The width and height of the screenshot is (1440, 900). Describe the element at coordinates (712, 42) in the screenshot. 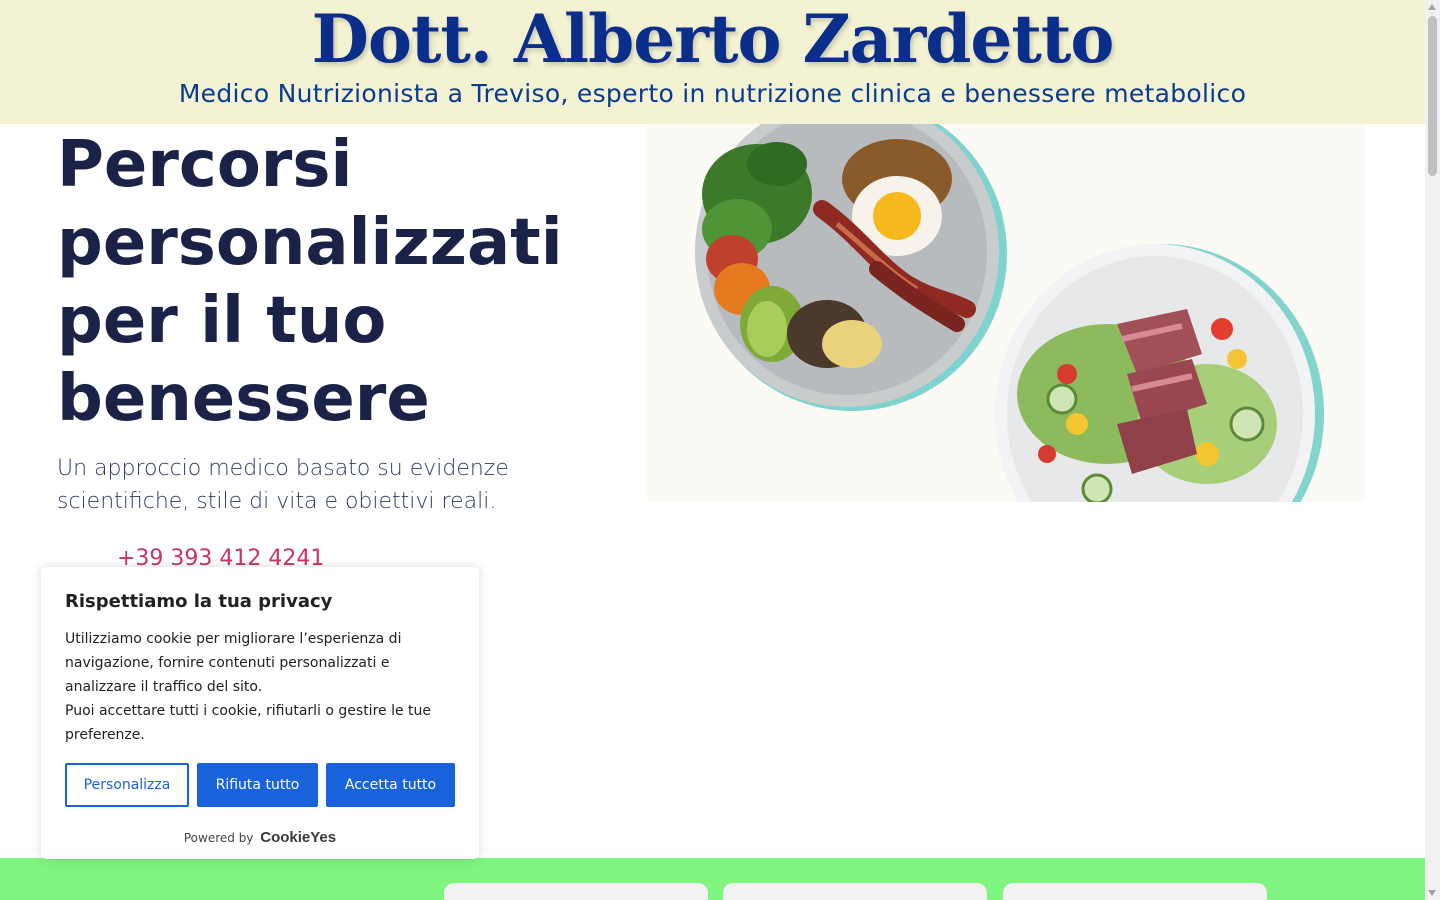

I see `site-title: Dott. Alberto Zardetto` at that location.